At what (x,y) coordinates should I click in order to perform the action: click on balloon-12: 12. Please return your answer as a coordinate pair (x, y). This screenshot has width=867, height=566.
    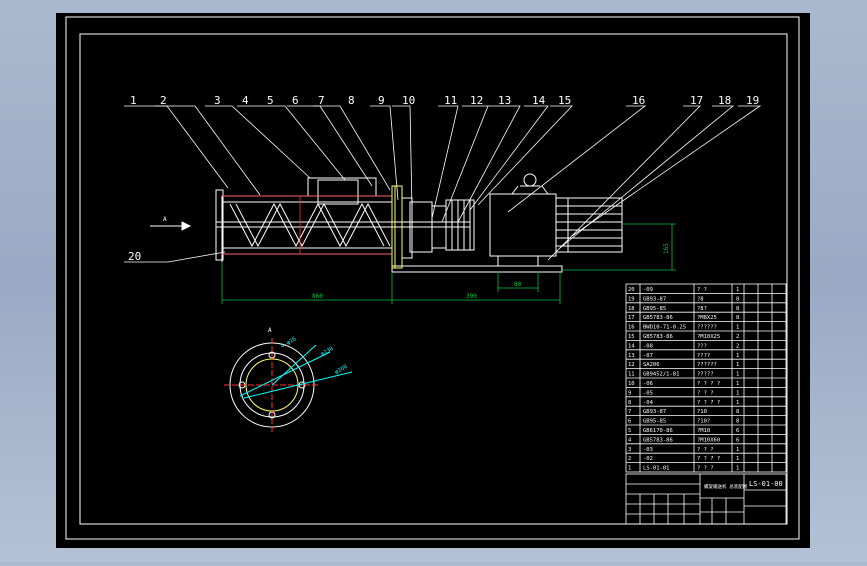
    Looking at the image, I should click on (476, 100).